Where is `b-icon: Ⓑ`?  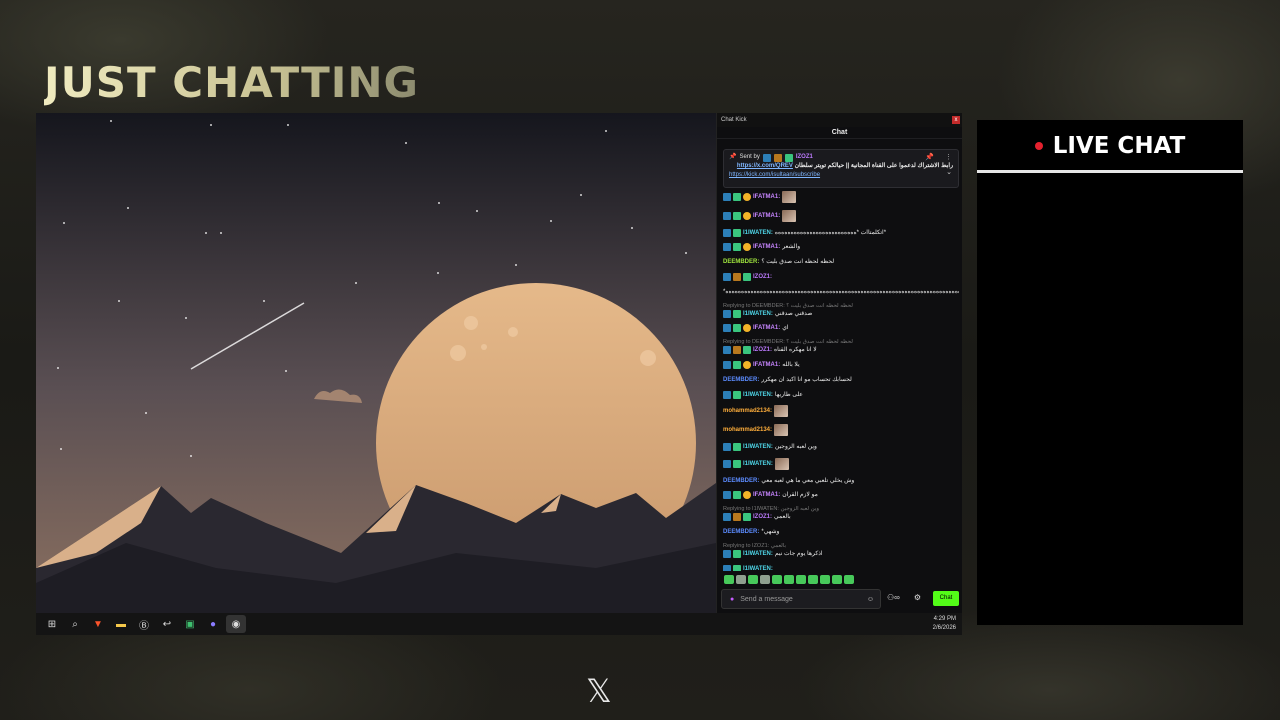 b-icon: Ⓑ is located at coordinates (144, 624).